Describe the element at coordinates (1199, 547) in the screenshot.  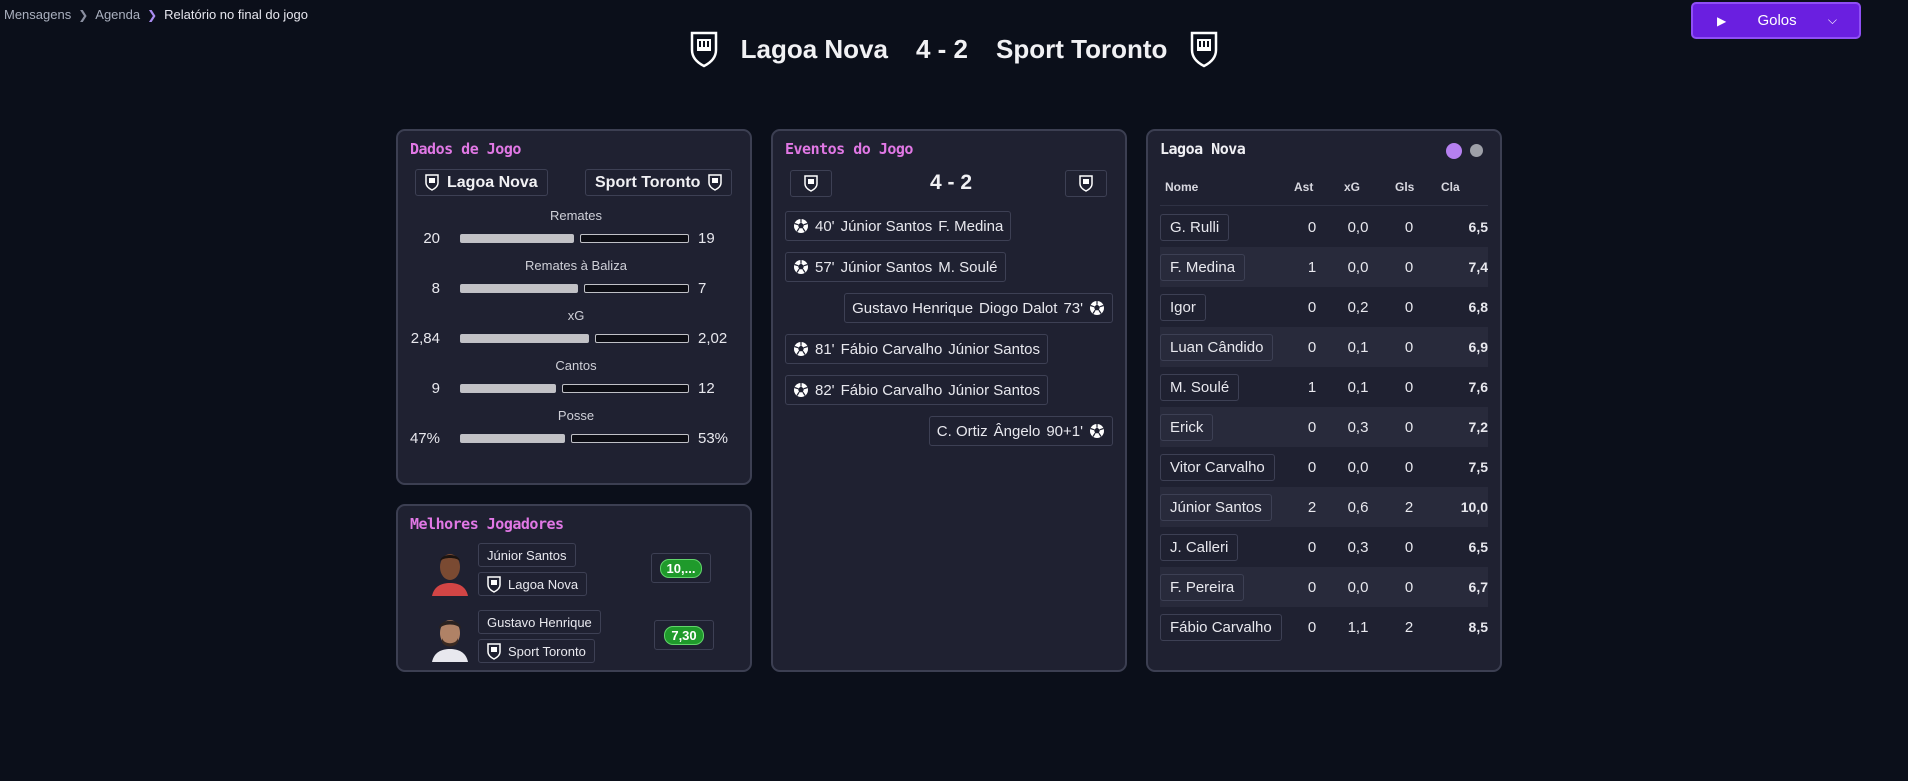
I see `player-name-chip: J. Calleri` at that location.